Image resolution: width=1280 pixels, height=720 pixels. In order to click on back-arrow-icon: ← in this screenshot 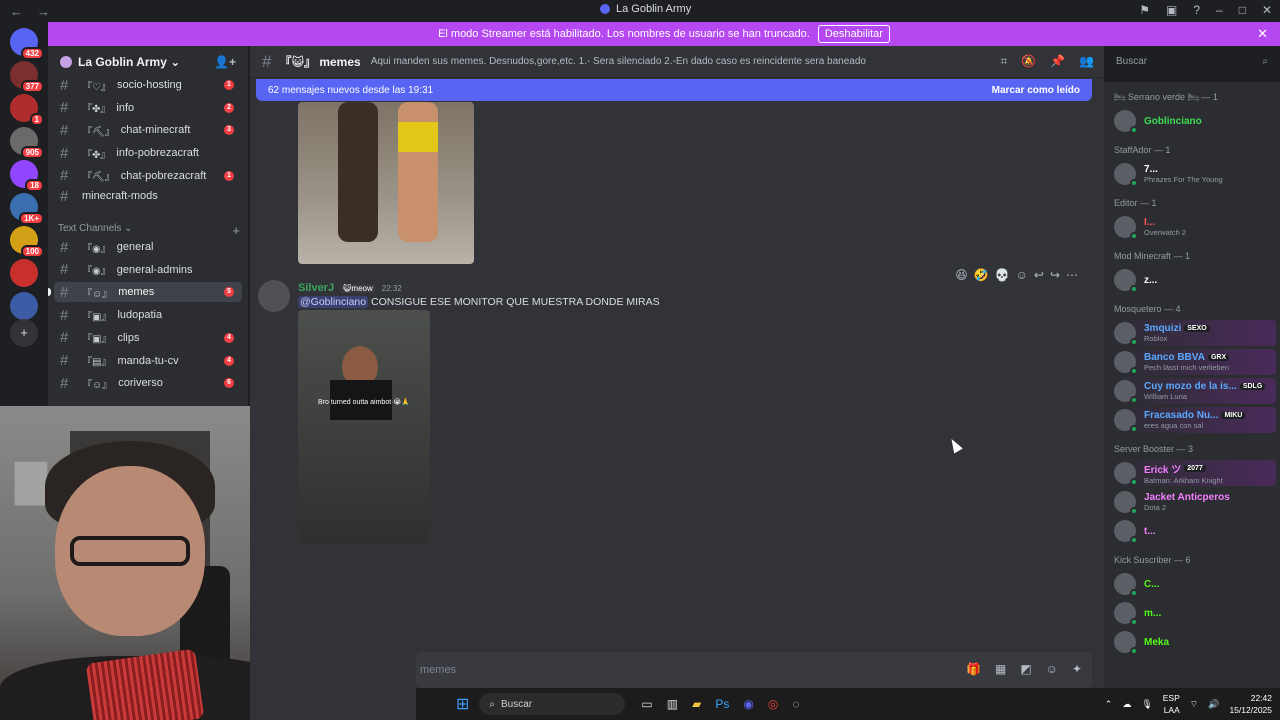, I will do `click(16, 11)`.